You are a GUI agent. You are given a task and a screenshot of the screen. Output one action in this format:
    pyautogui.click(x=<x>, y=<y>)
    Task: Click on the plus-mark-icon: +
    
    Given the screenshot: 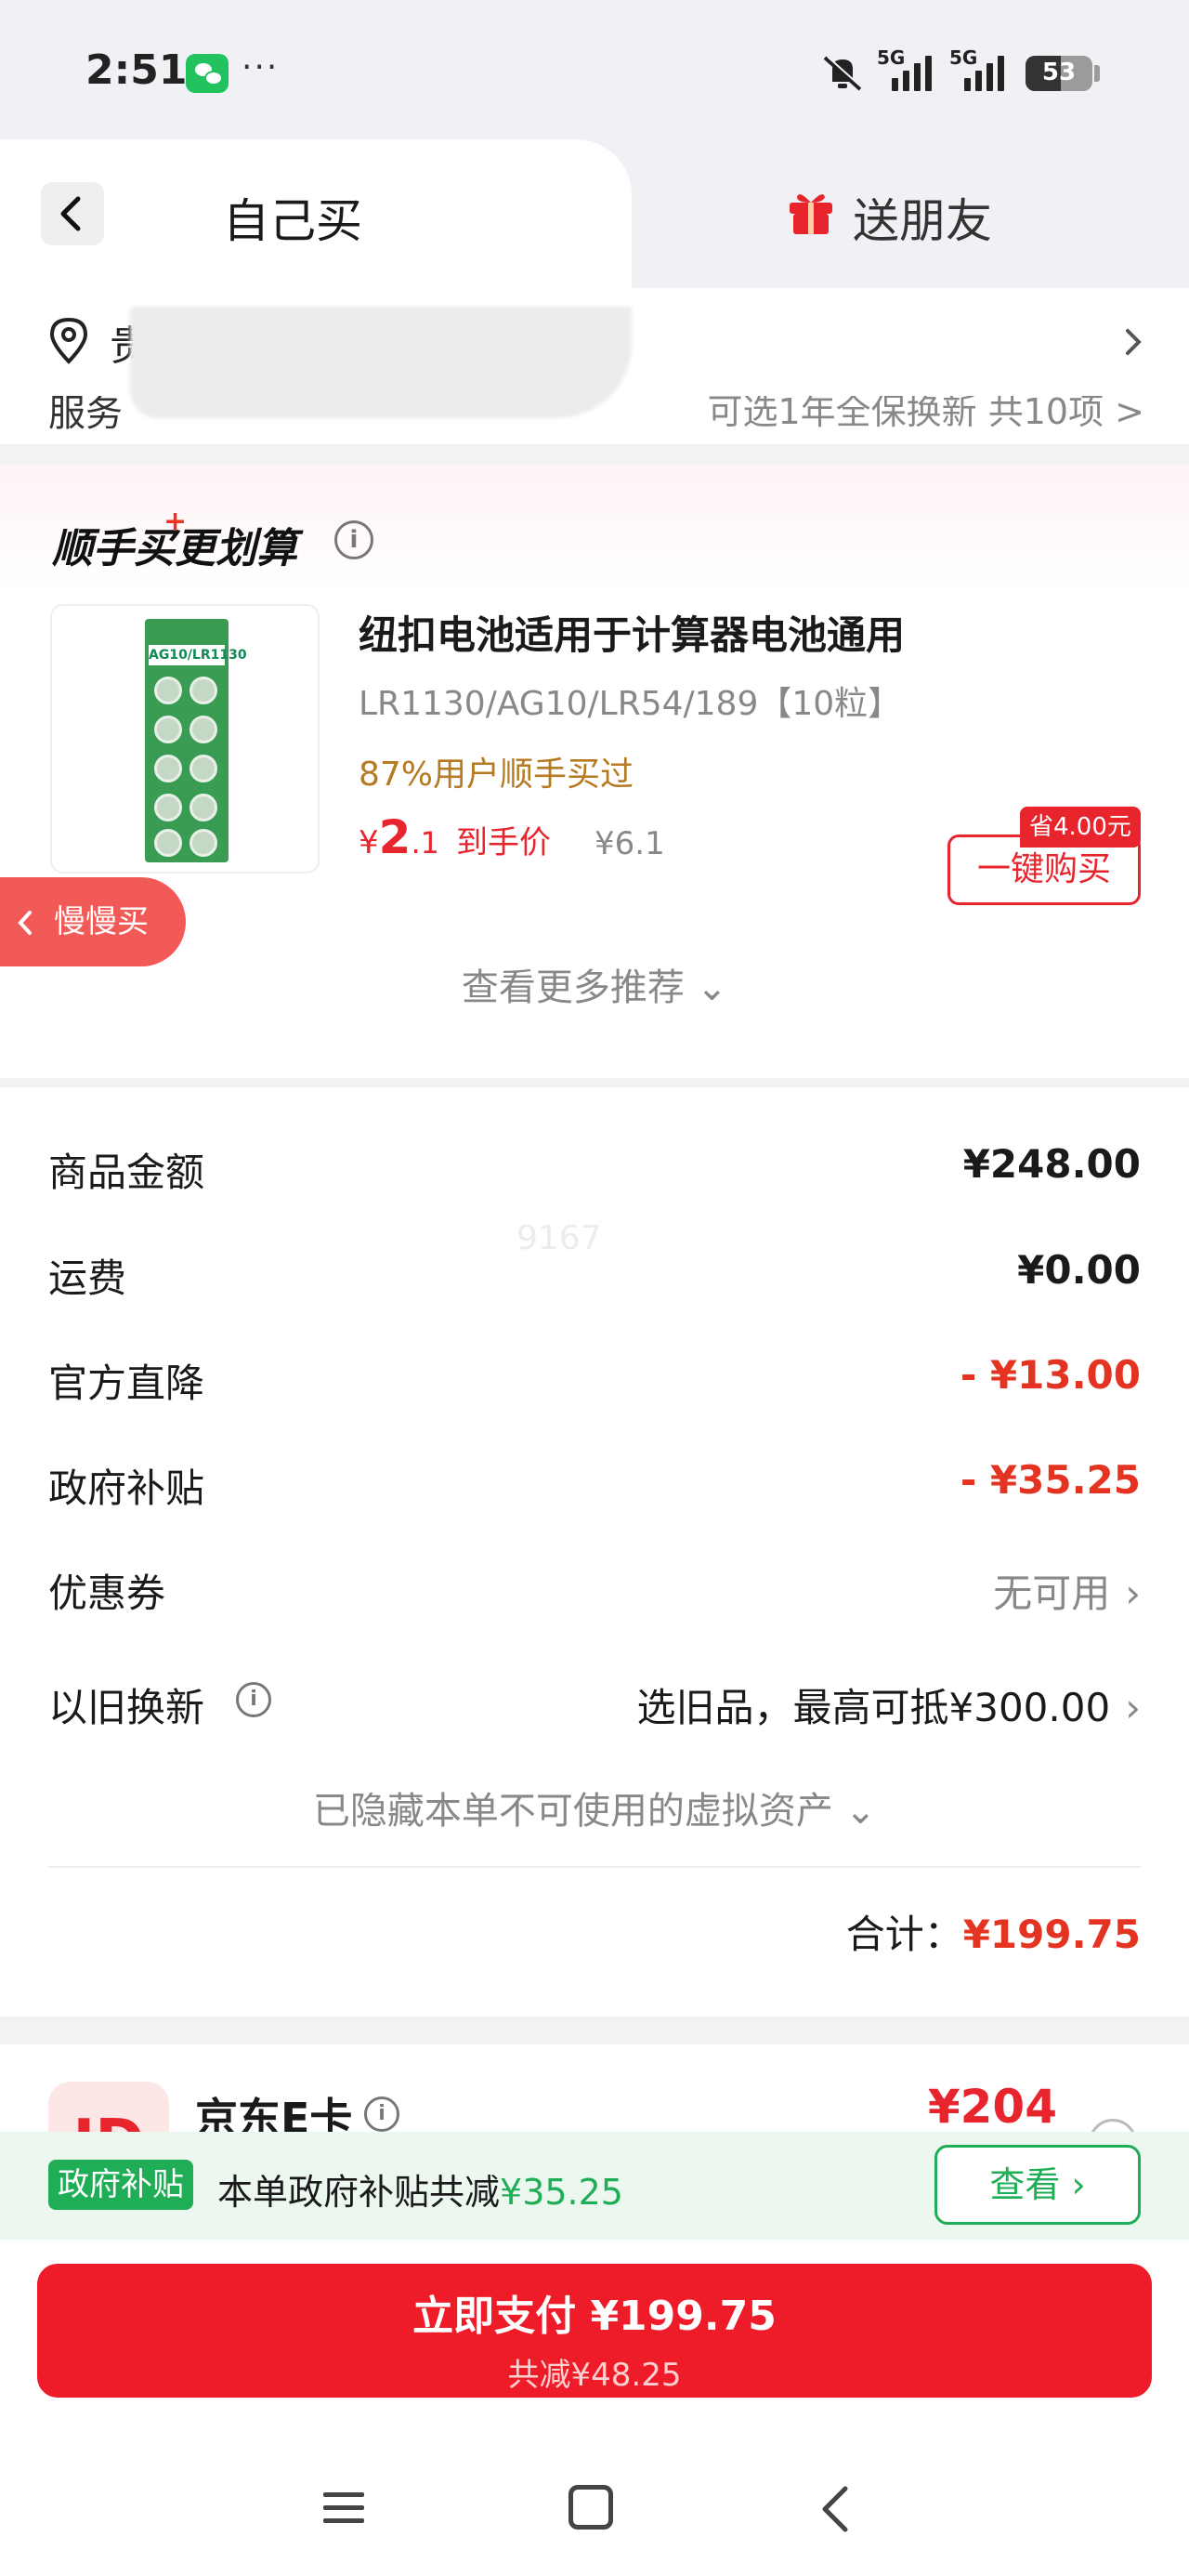 What is the action you would take?
    pyautogui.click(x=175, y=522)
    